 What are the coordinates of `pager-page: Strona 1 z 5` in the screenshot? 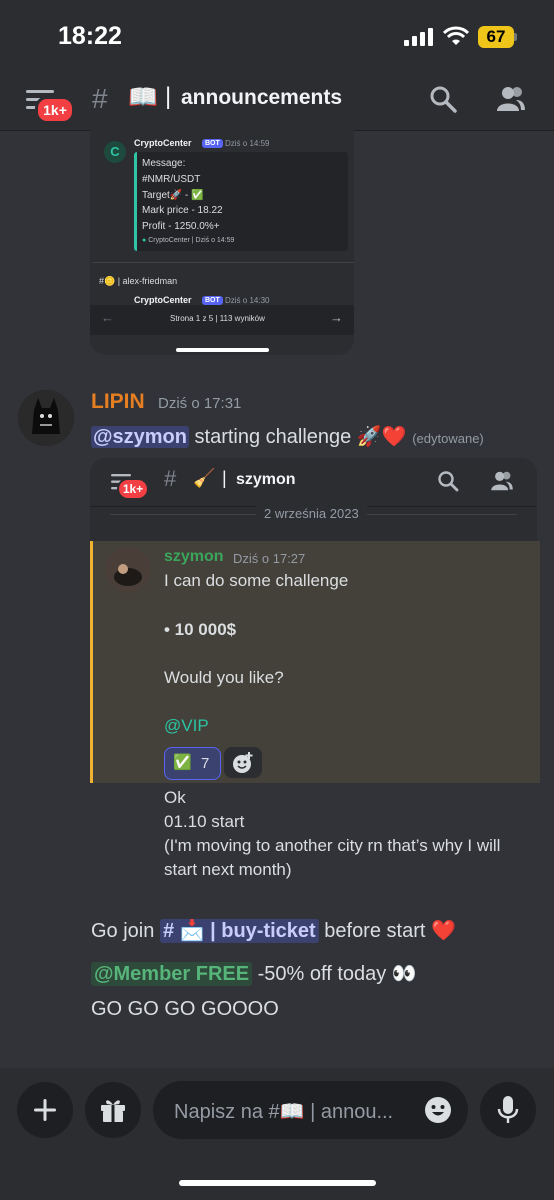 It's located at (192, 318).